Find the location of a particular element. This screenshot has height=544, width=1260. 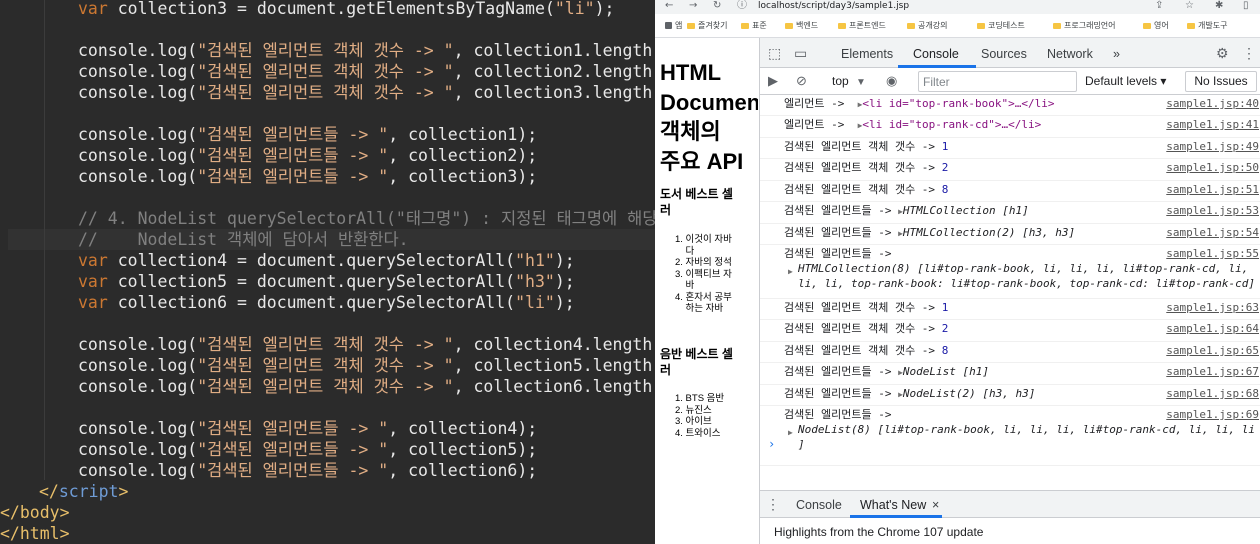

console-message: 검색된 엘리먼트 객체 갯수 -> 1 sample1.jsp:63 is located at coordinates (1010, 309).